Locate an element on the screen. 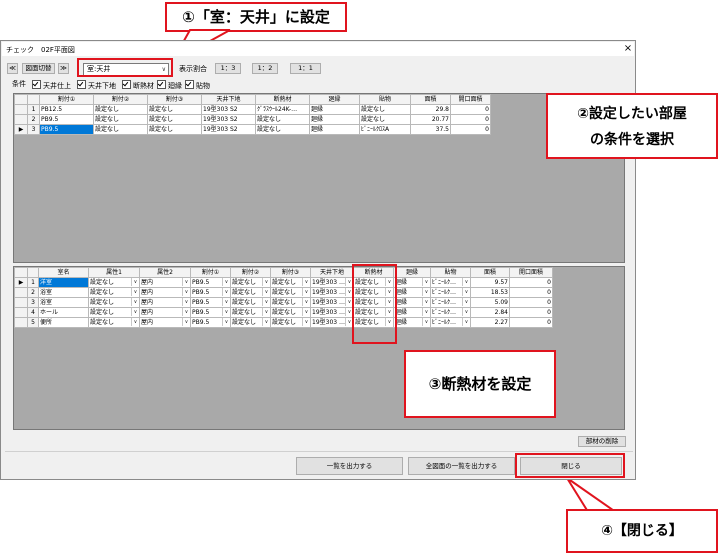 The width and height of the screenshot is (719, 556). cell-area: 20.77 is located at coordinates (430, 119).